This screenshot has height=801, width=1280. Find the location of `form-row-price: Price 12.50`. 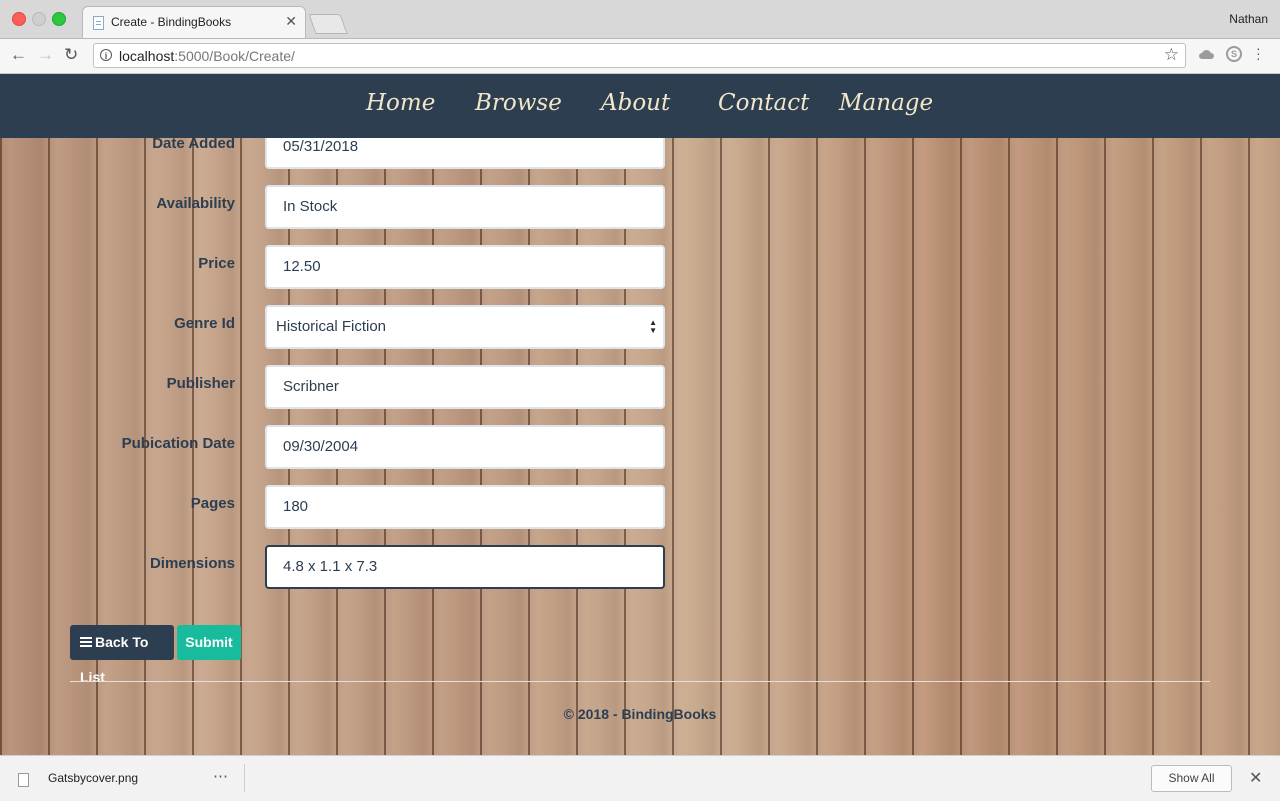

form-row-price: Price 12.50 is located at coordinates (340, 267).